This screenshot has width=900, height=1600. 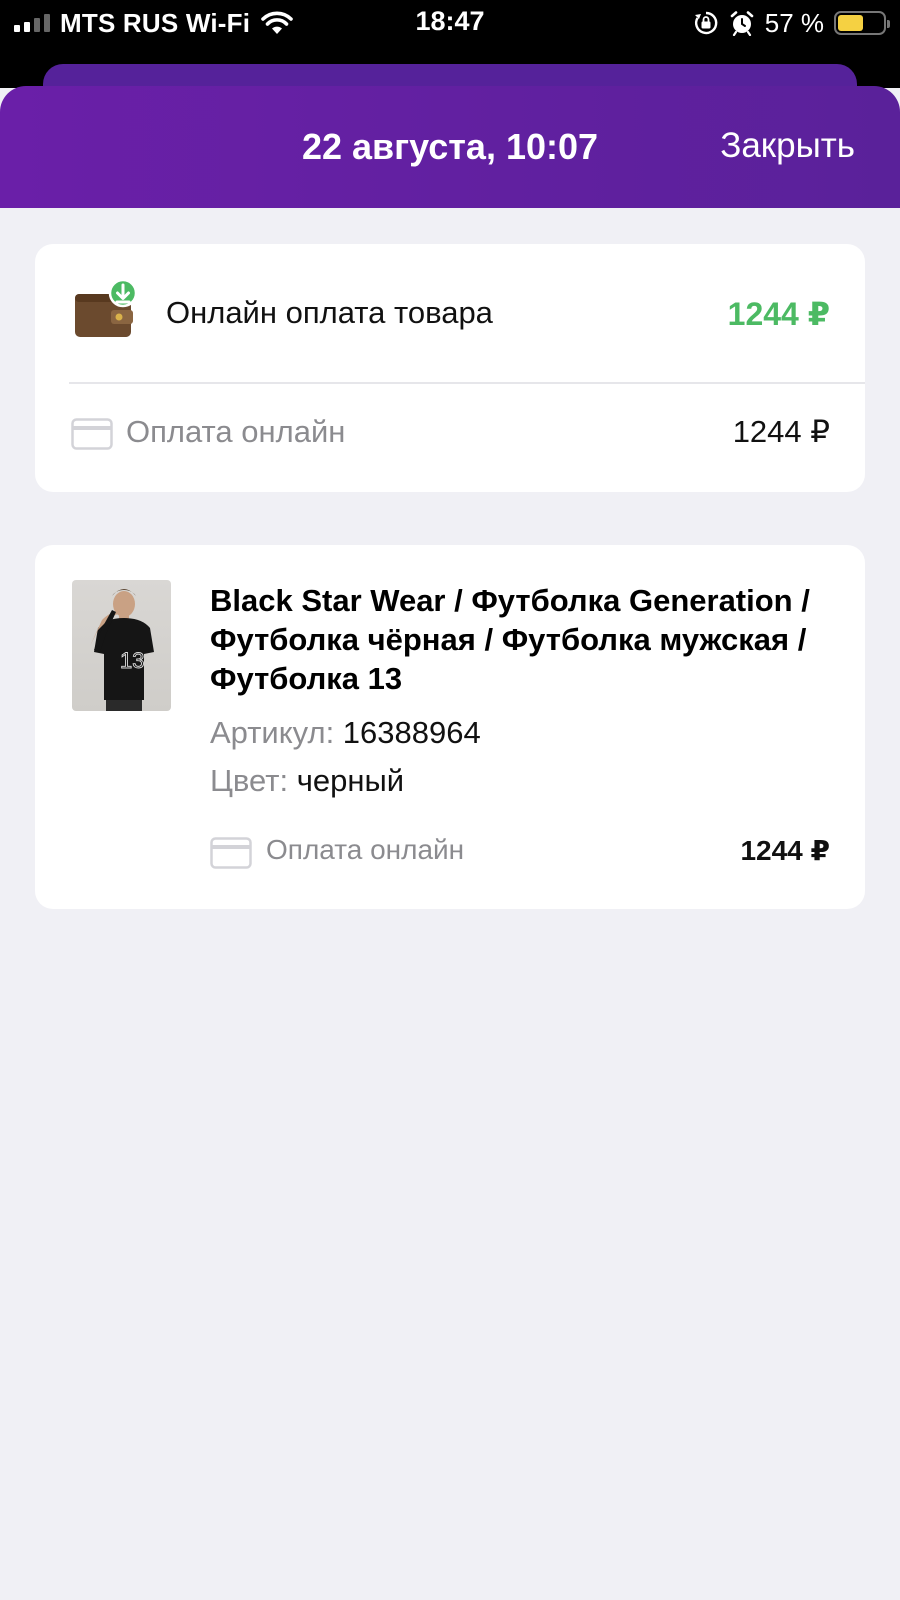 I want to click on article-key: Артикул:, so click(x=276, y=732).